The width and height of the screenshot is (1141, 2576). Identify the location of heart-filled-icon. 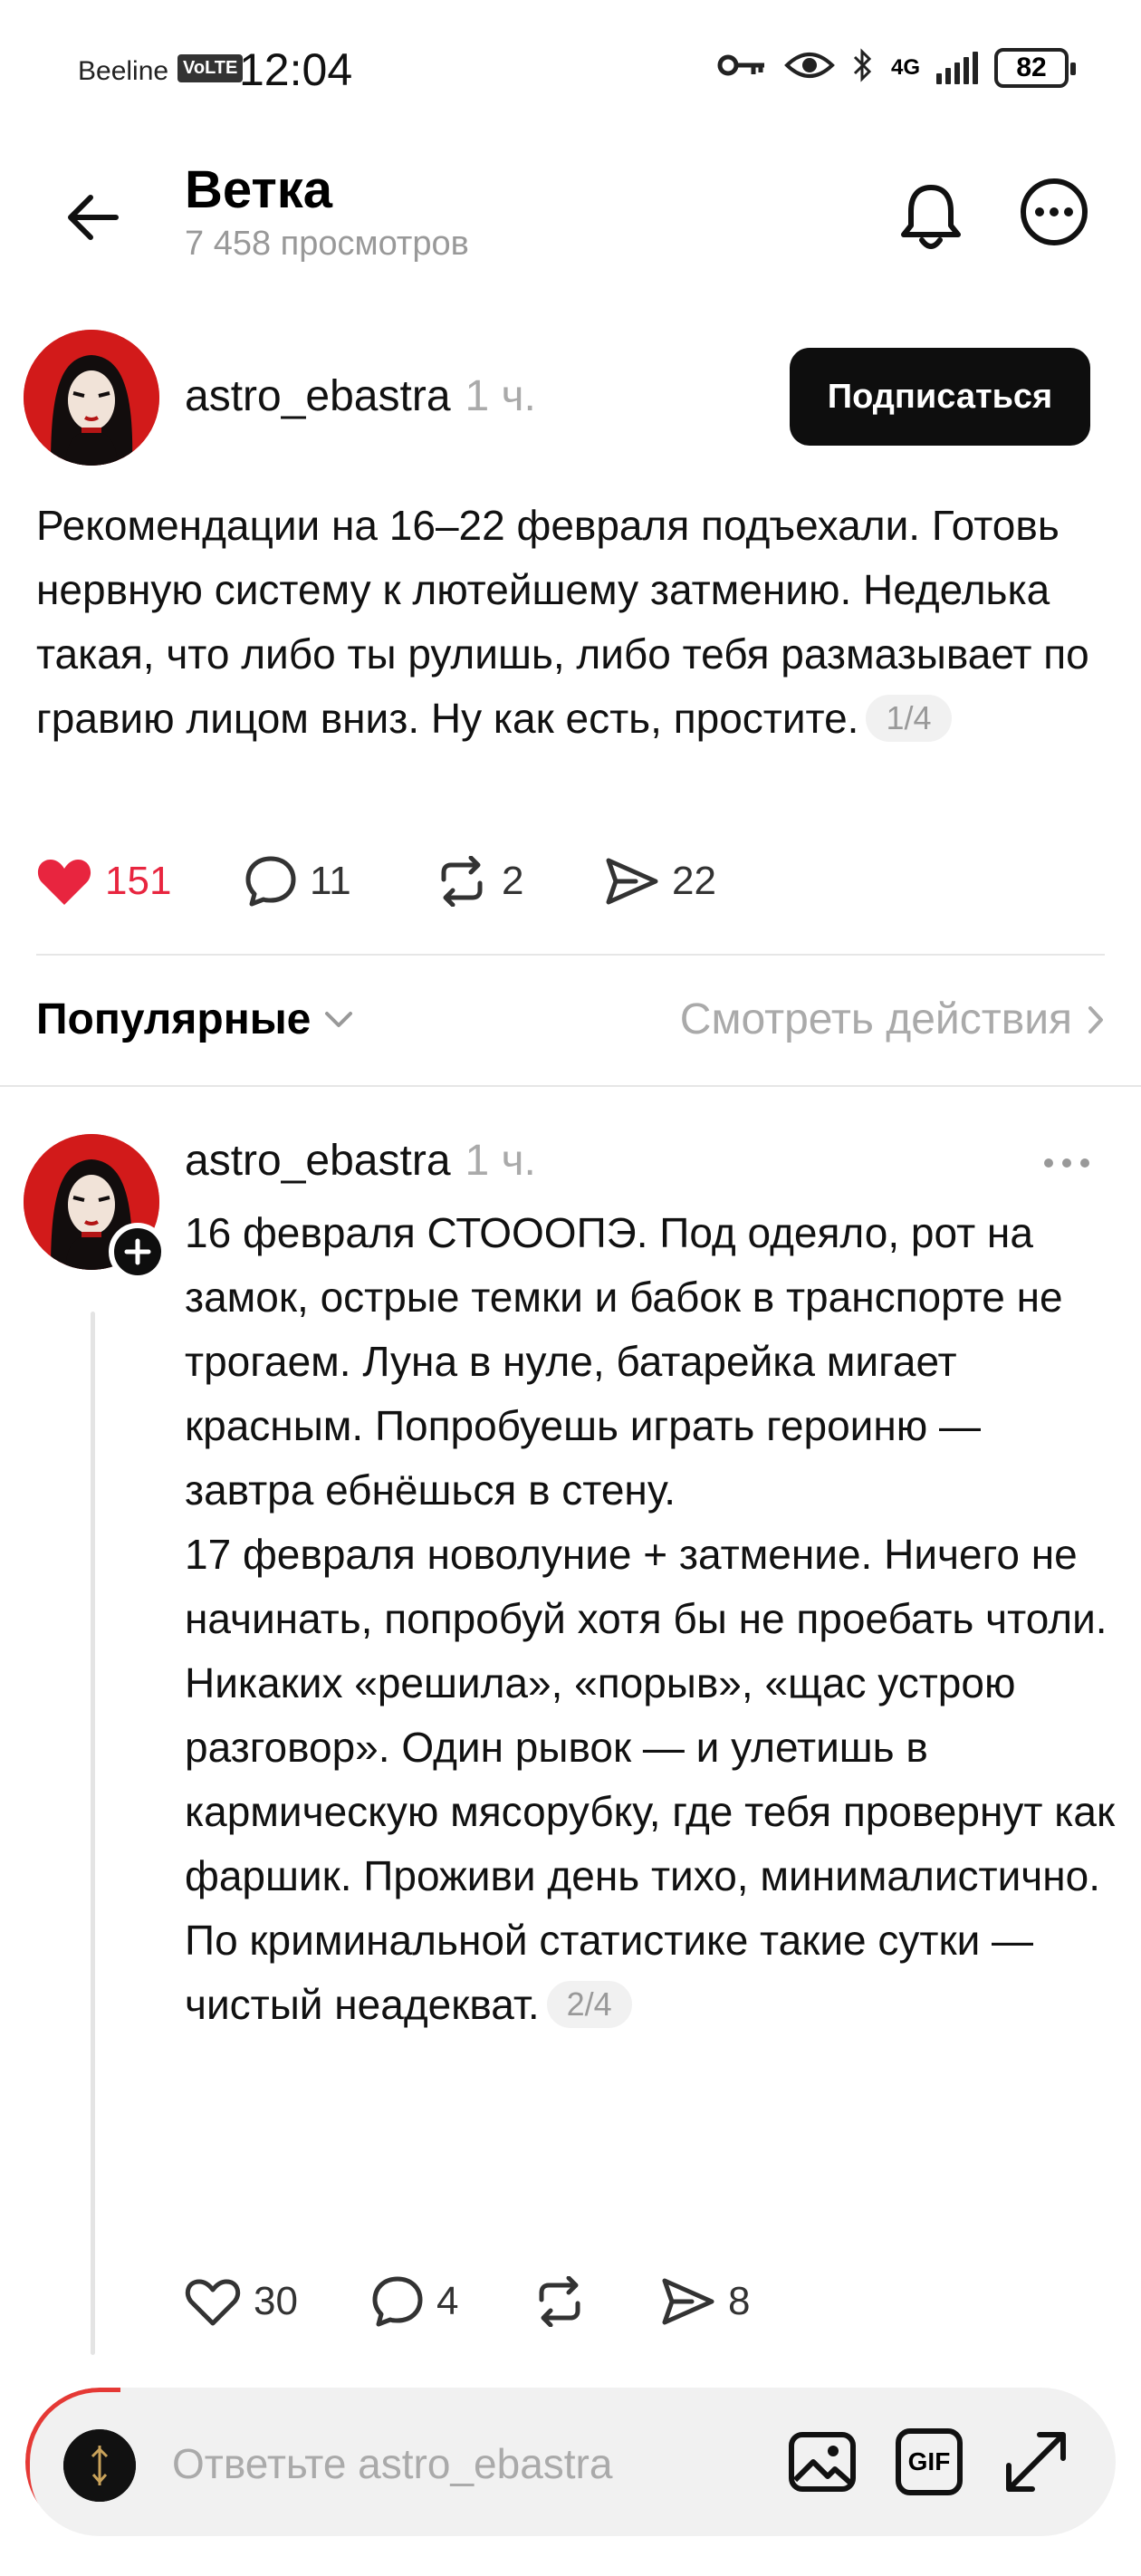
(64, 881).